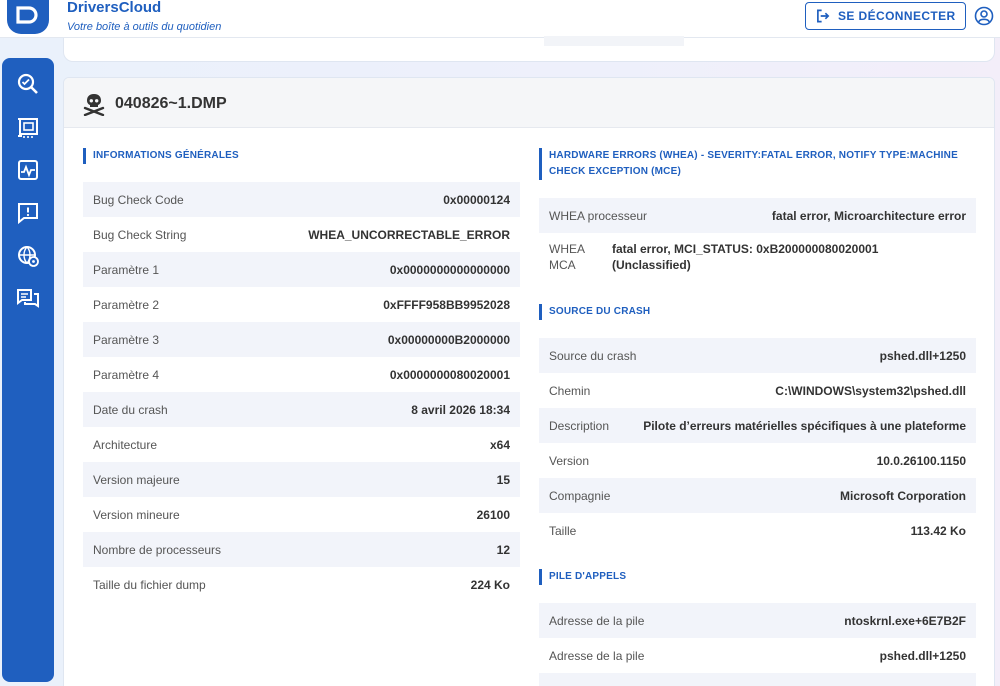 This screenshot has height=686, width=1000. I want to click on row-label: Version, so click(569, 460).